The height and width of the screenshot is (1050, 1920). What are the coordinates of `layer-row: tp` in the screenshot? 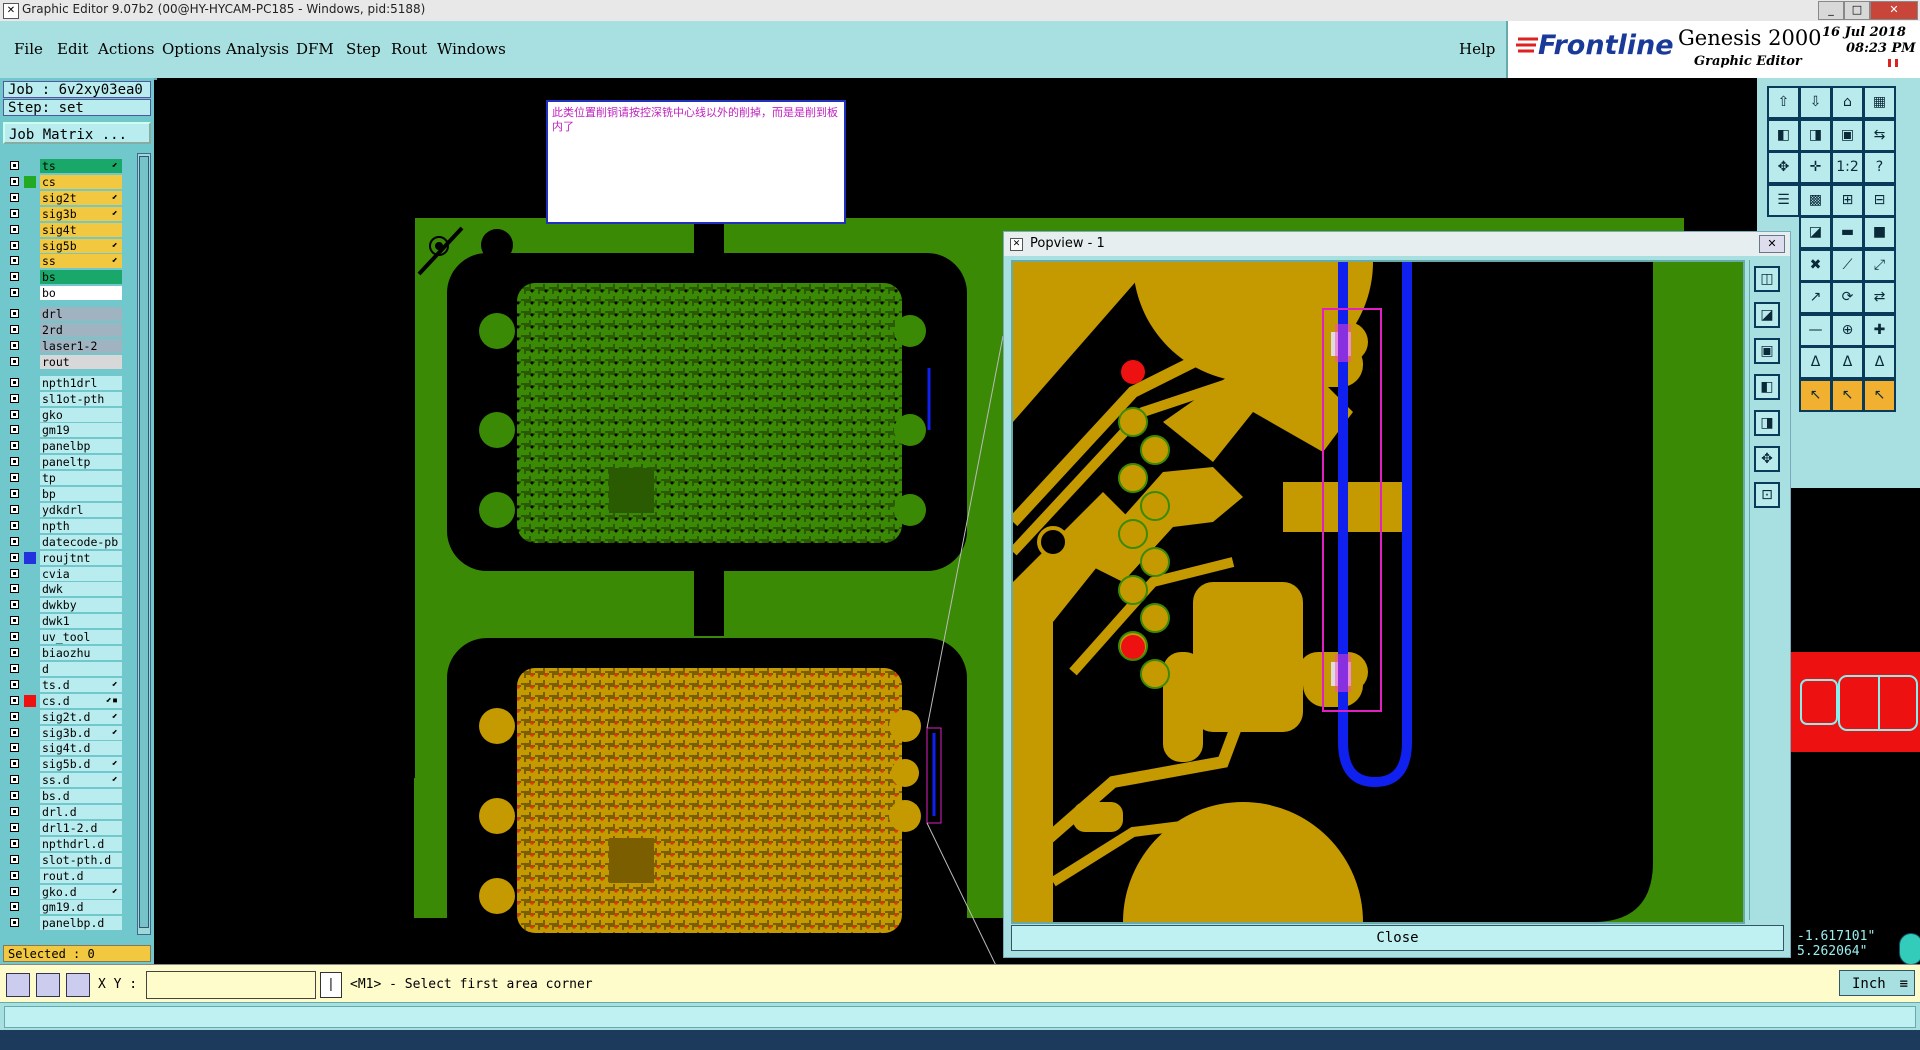 It's located at (62, 478).